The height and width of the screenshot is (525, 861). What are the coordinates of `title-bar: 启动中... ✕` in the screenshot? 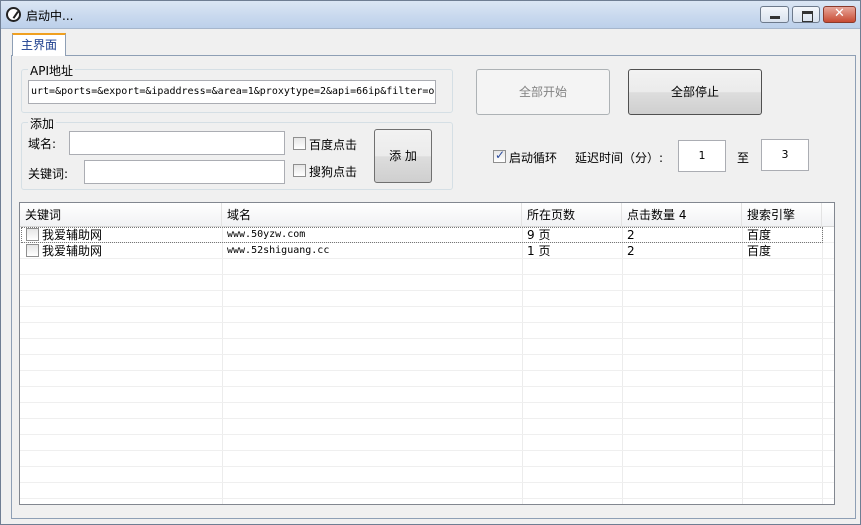 It's located at (430, 15).